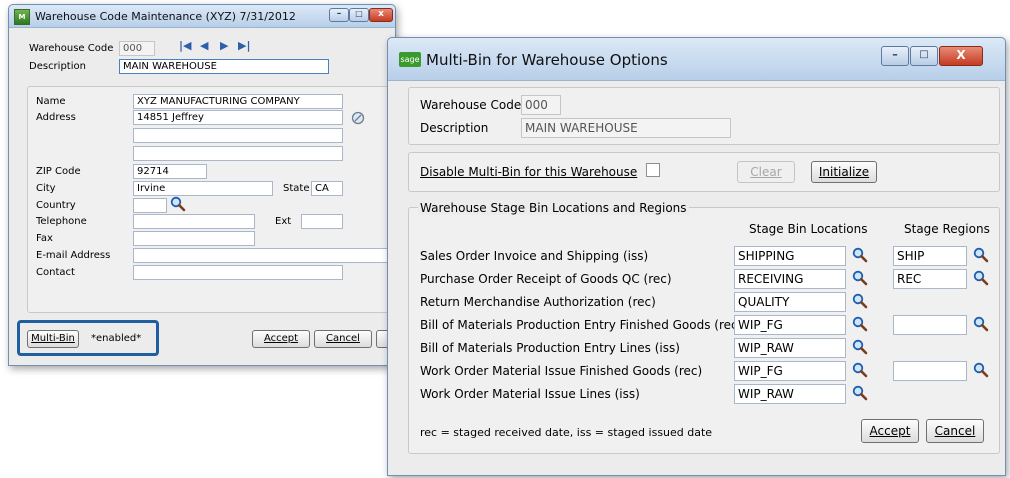 This screenshot has width=1010, height=478. I want to click on row-label: Purchase Order Receipt of Goods QC (rec), so click(546, 279).